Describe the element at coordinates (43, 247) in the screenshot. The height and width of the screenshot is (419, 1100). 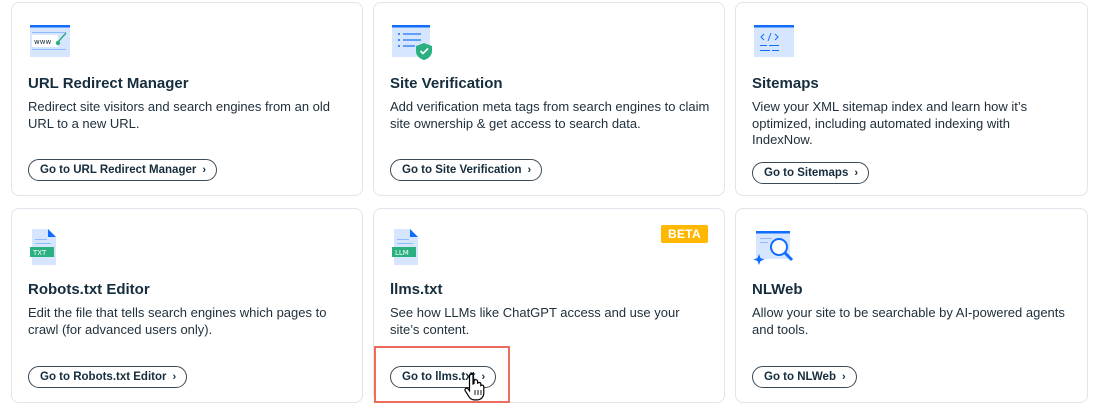
I see `txt-file-icon: TXT` at that location.